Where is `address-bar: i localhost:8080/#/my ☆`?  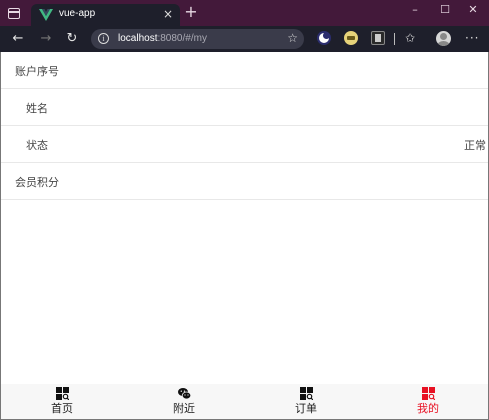 address-bar: i localhost:8080/#/my ☆ is located at coordinates (197, 39).